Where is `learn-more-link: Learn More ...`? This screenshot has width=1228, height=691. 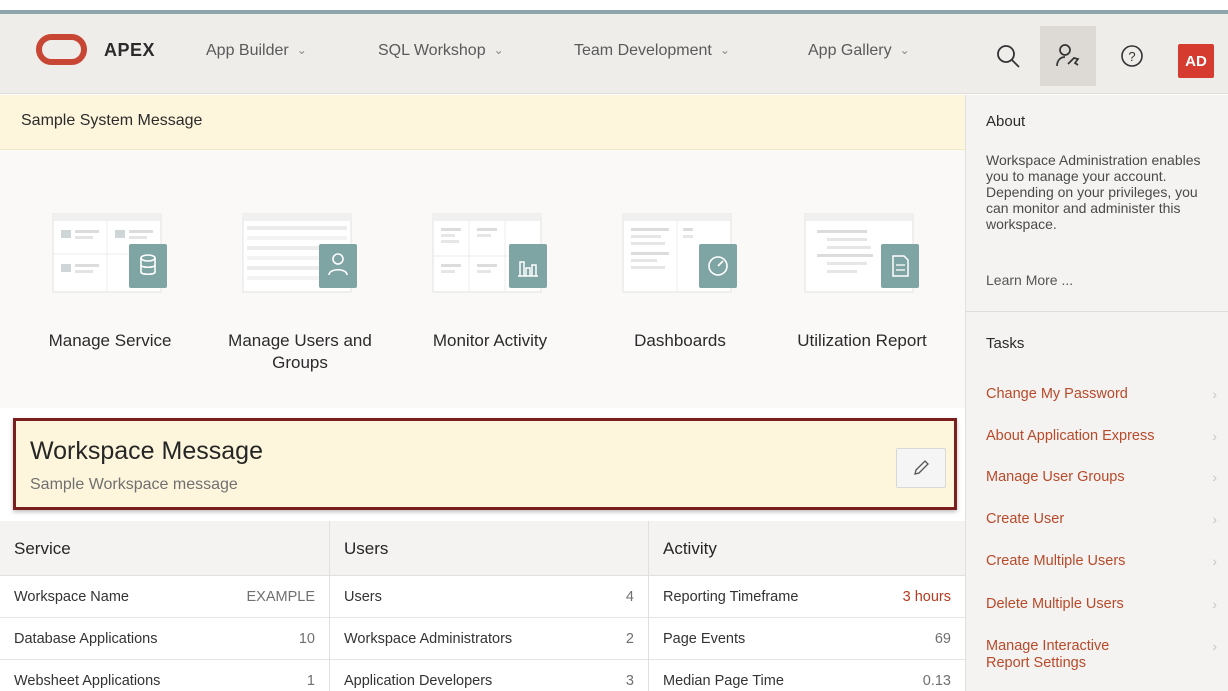 learn-more-link: Learn More ... is located at coordinates (1029, 280).